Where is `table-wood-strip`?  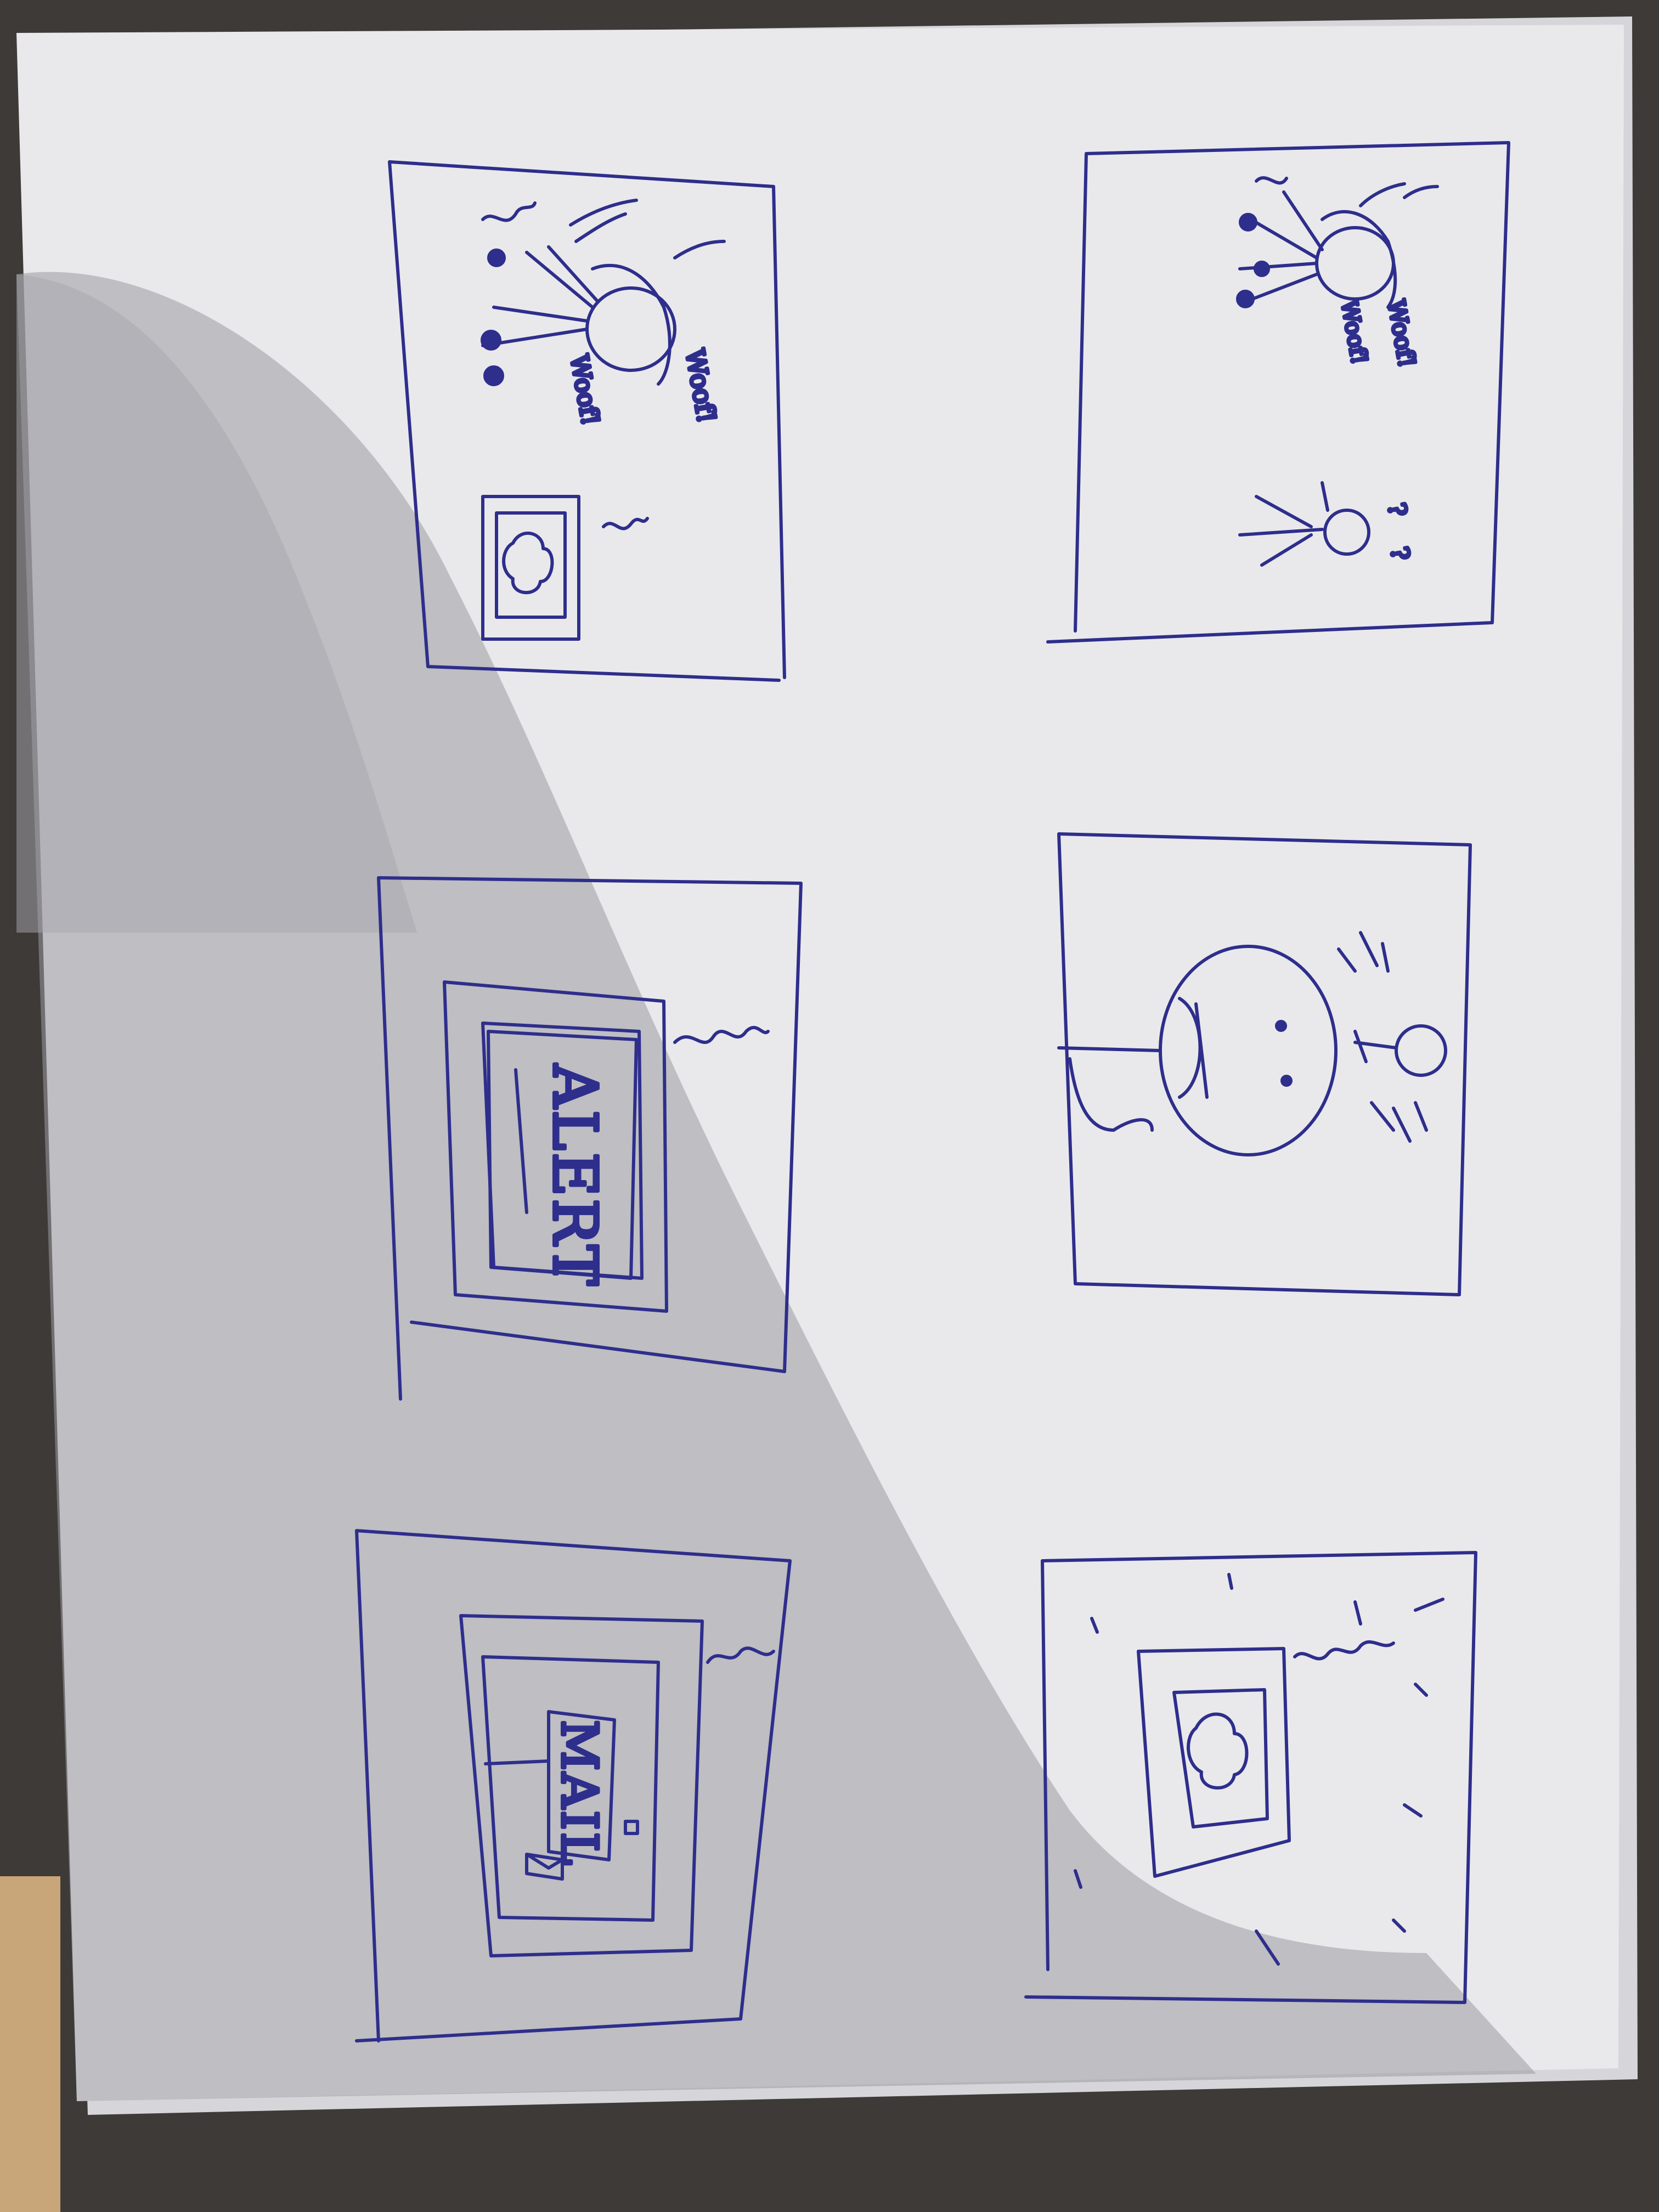
table-wood-strip is located at coordinates (30, 2044).